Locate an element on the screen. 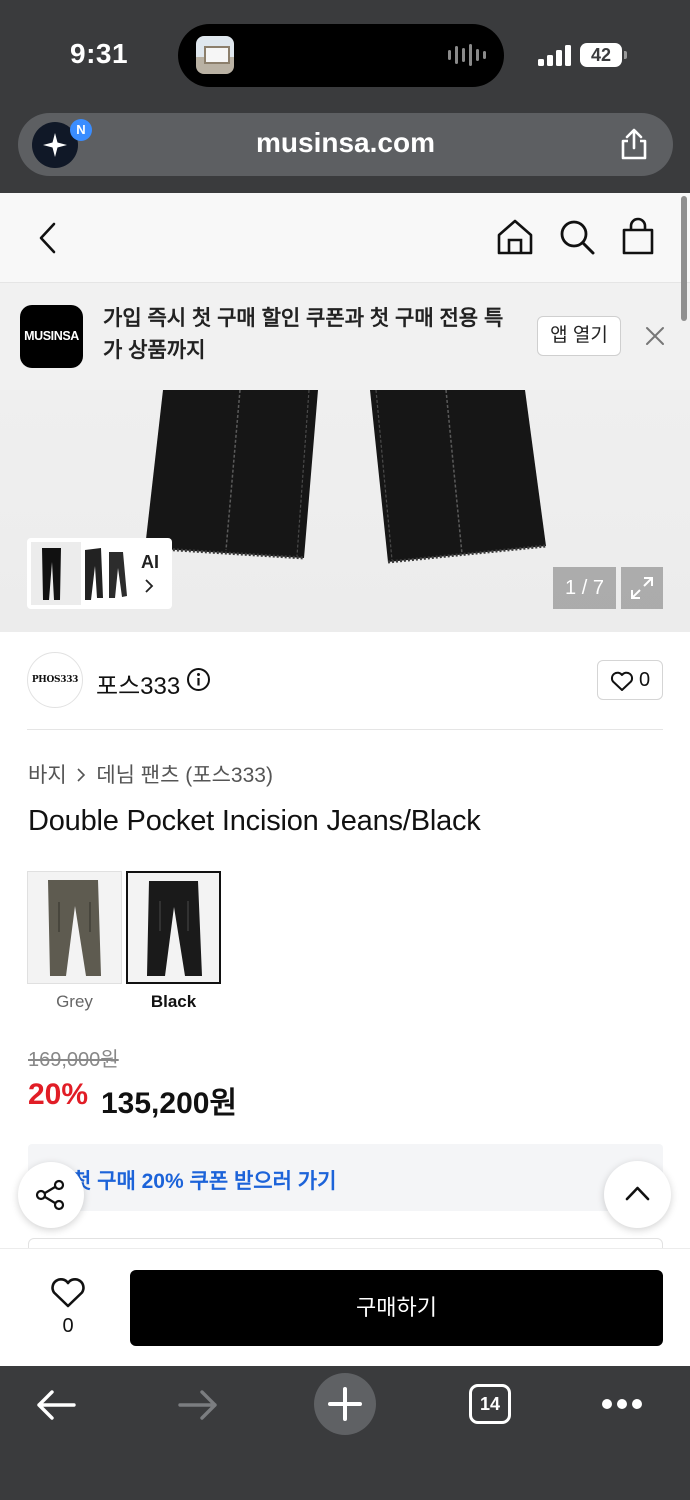 This screenshot has width=690, height=1500. cellular-signal-icon is located at coordinates (555, 55).